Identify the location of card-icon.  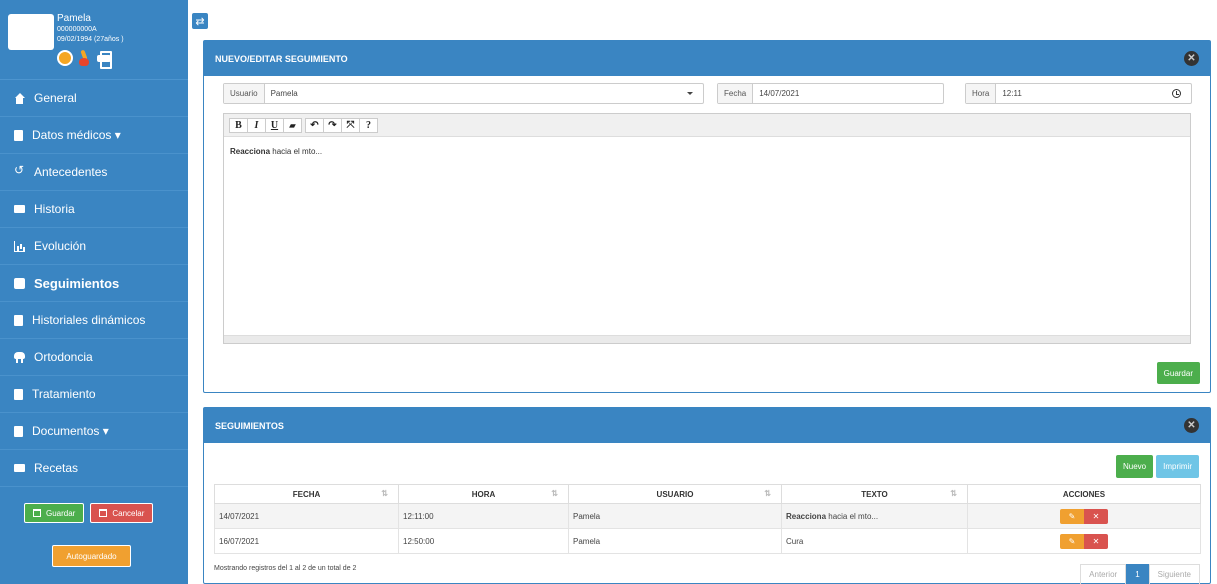
(19, 209).